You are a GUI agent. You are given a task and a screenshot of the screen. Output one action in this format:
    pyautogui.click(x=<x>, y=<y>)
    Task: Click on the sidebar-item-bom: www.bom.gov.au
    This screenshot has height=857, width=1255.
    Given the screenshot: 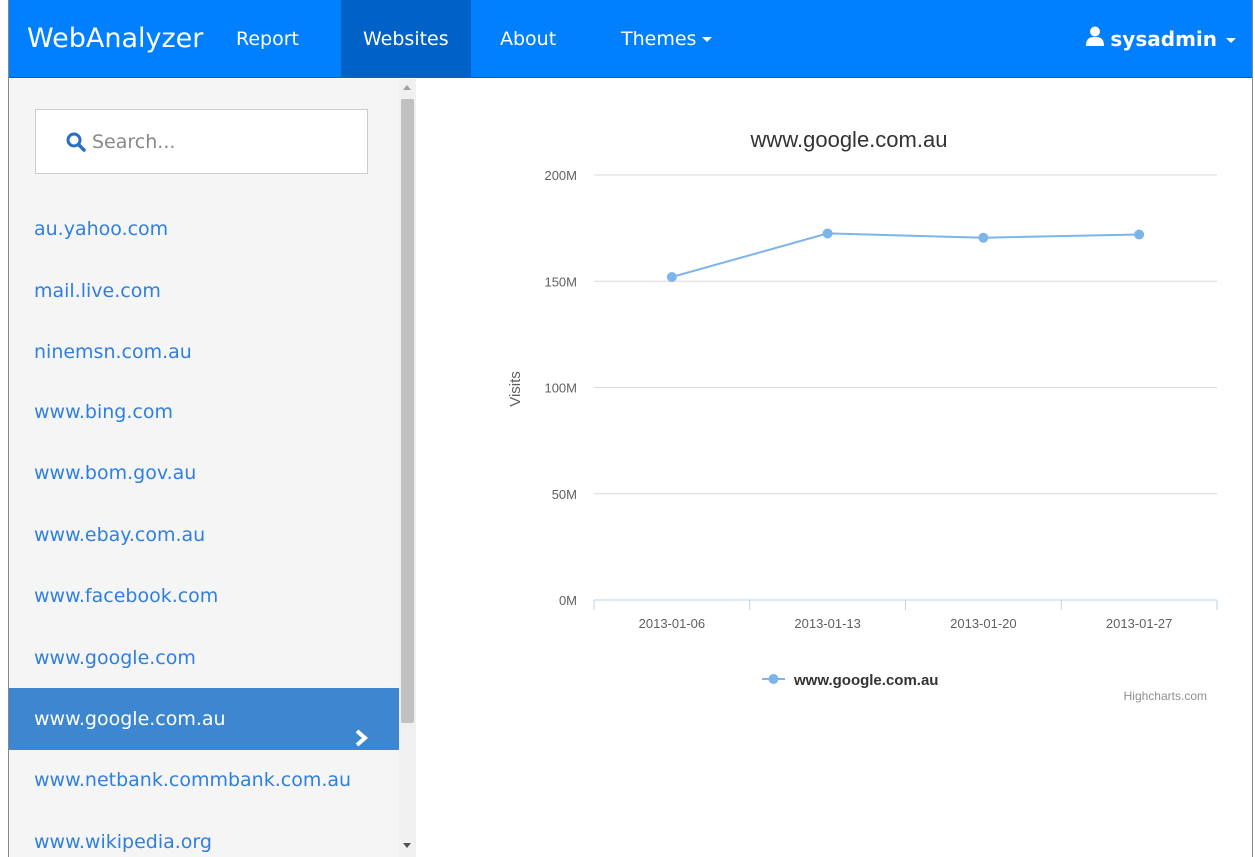 What is the action you would take?
    pyautogui.click(x=204, y=473)
    